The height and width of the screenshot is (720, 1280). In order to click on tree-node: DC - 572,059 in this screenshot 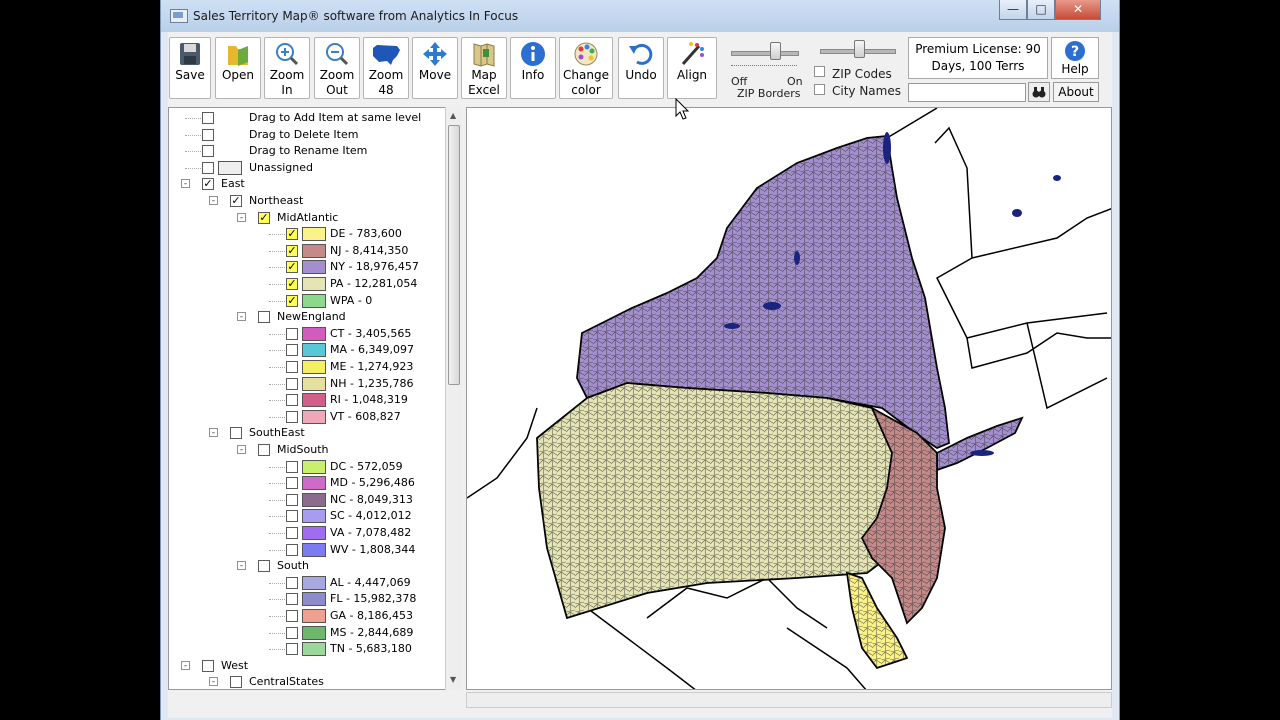, I will do `click(304, 467)`.